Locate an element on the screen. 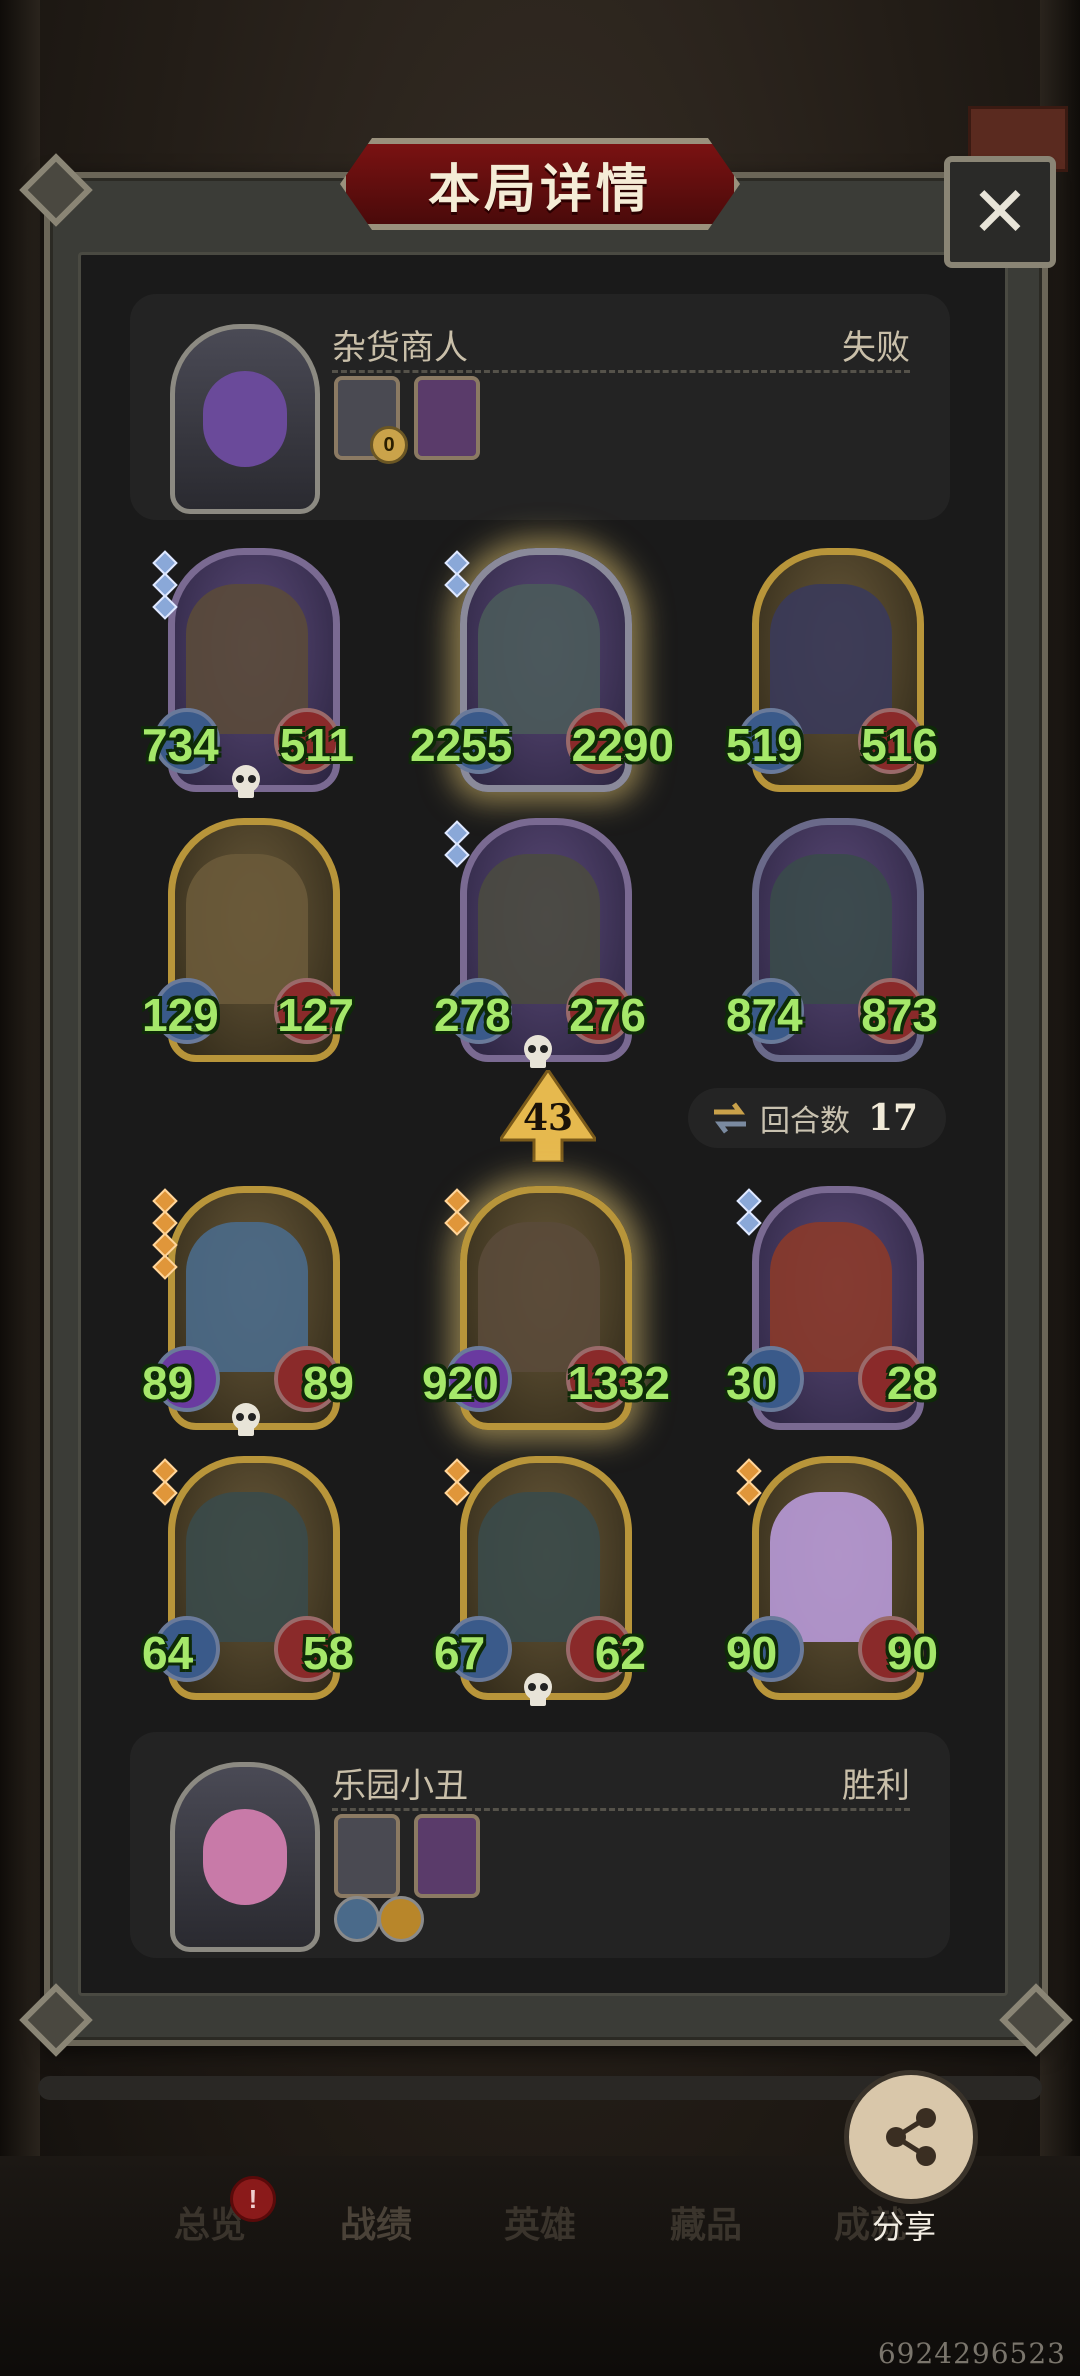 The image size is (1080, 2376). opponent-hero-power-icon is located at coordinates (447, 418).